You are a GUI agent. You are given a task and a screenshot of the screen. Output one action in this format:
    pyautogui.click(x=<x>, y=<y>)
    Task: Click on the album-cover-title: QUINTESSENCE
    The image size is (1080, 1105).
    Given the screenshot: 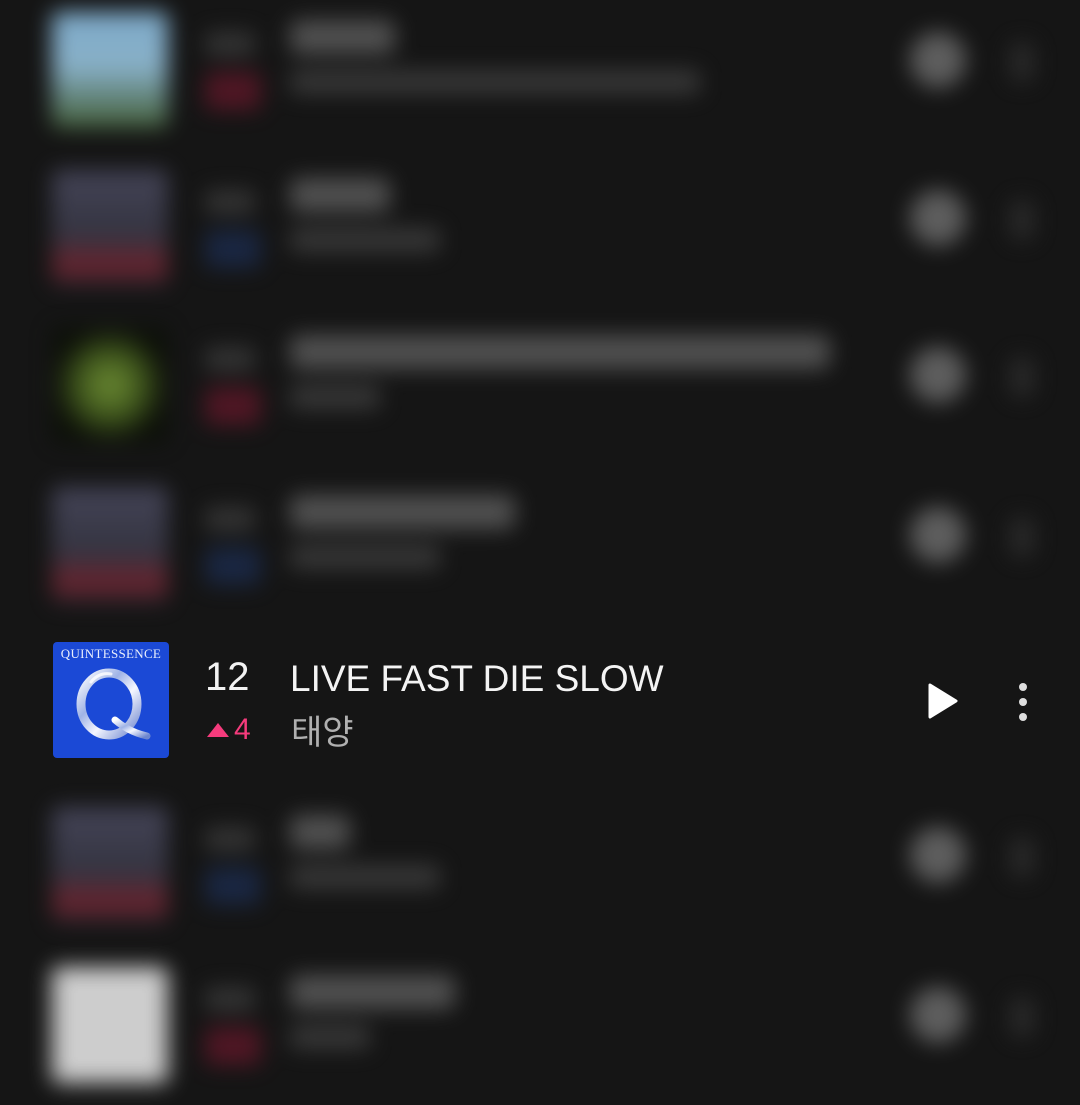 What is the action you would take?
    pyautogui.click(x=111, y=653)
    